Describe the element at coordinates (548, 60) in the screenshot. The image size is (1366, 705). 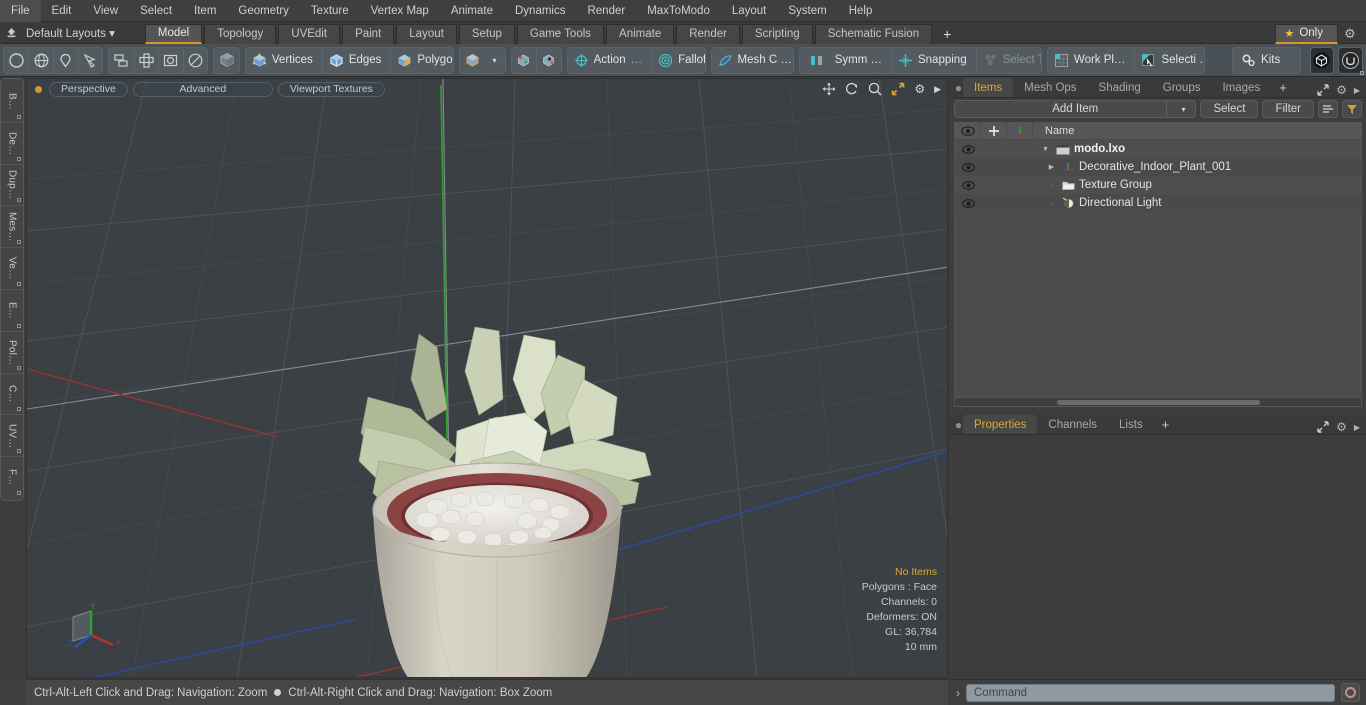
I see `pivot-auto-icon` at that location.